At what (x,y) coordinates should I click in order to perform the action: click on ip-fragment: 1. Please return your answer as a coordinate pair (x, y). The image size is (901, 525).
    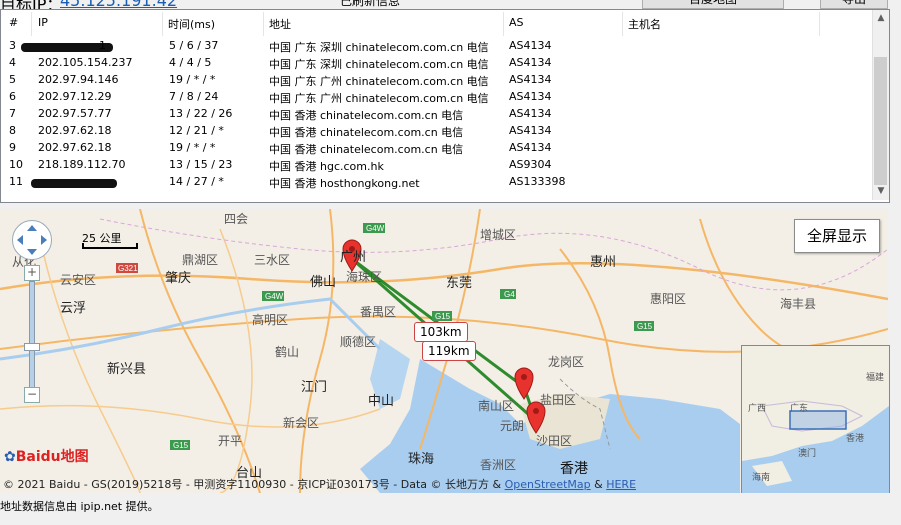
    Looking at the image, I should click on (102, 45).